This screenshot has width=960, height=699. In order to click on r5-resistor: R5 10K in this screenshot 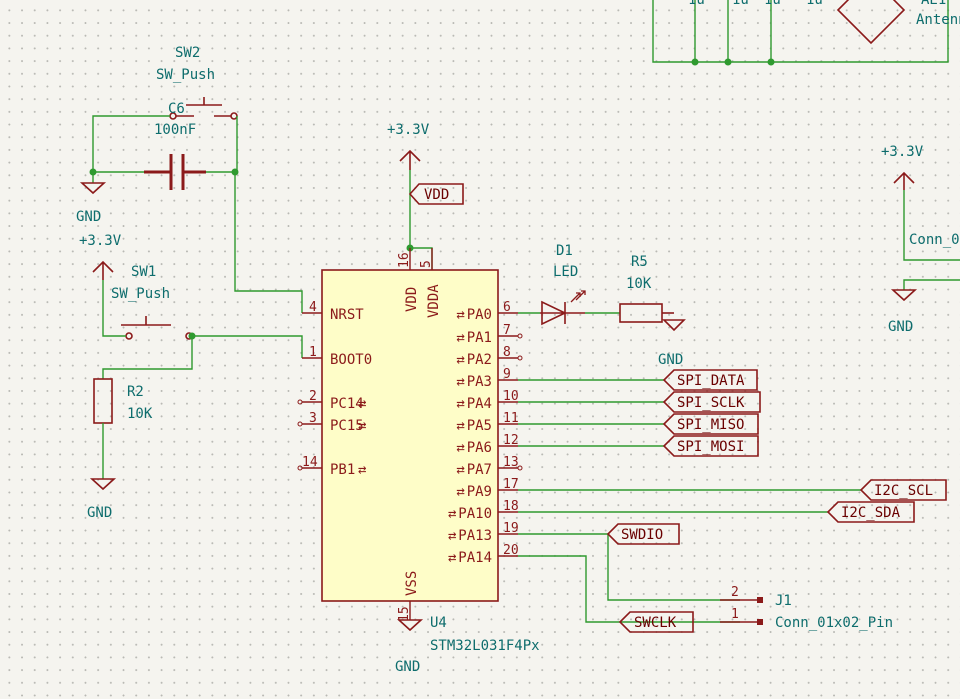, I will do `click(646, 288)`.